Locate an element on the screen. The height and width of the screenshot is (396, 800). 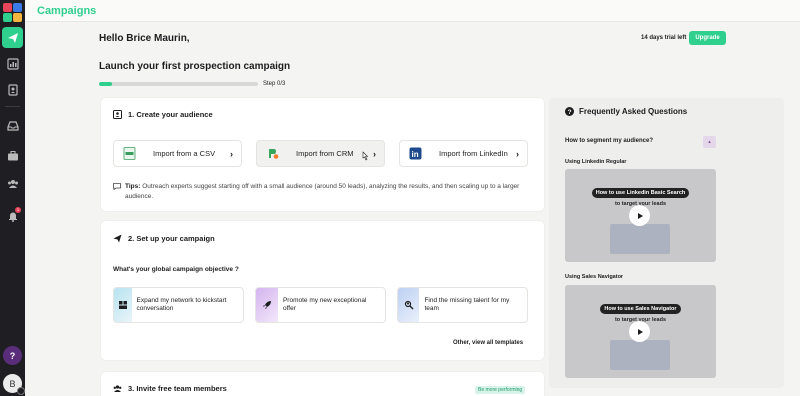
video-title-pill: How to use Sales Navigator is located at coordinates (640, 309).